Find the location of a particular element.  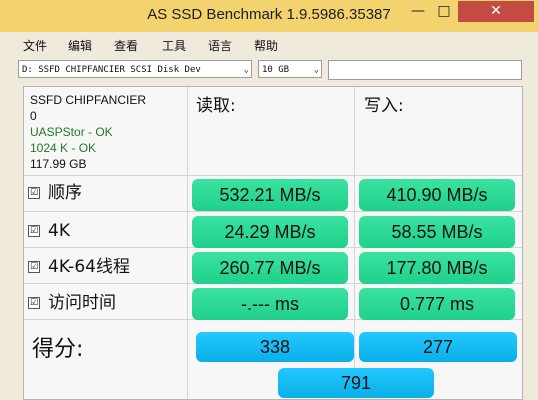

test-seq: ☑ 顺序 is located at coordinates (55, 193).